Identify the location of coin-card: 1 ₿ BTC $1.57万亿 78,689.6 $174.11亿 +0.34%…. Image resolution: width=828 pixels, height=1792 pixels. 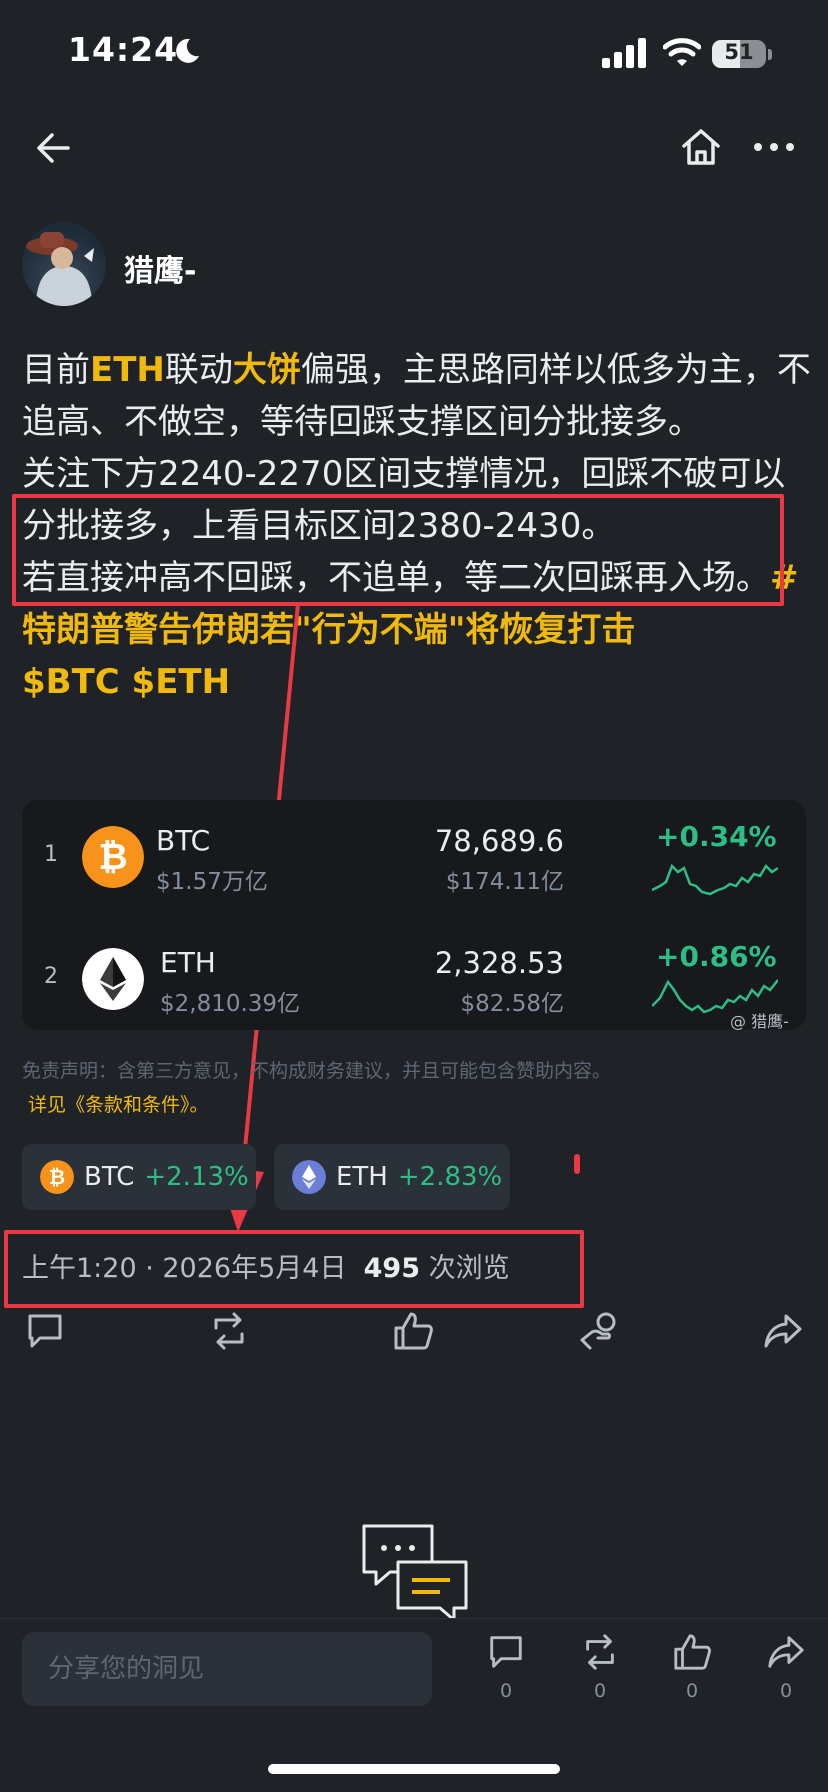
(414, 915).